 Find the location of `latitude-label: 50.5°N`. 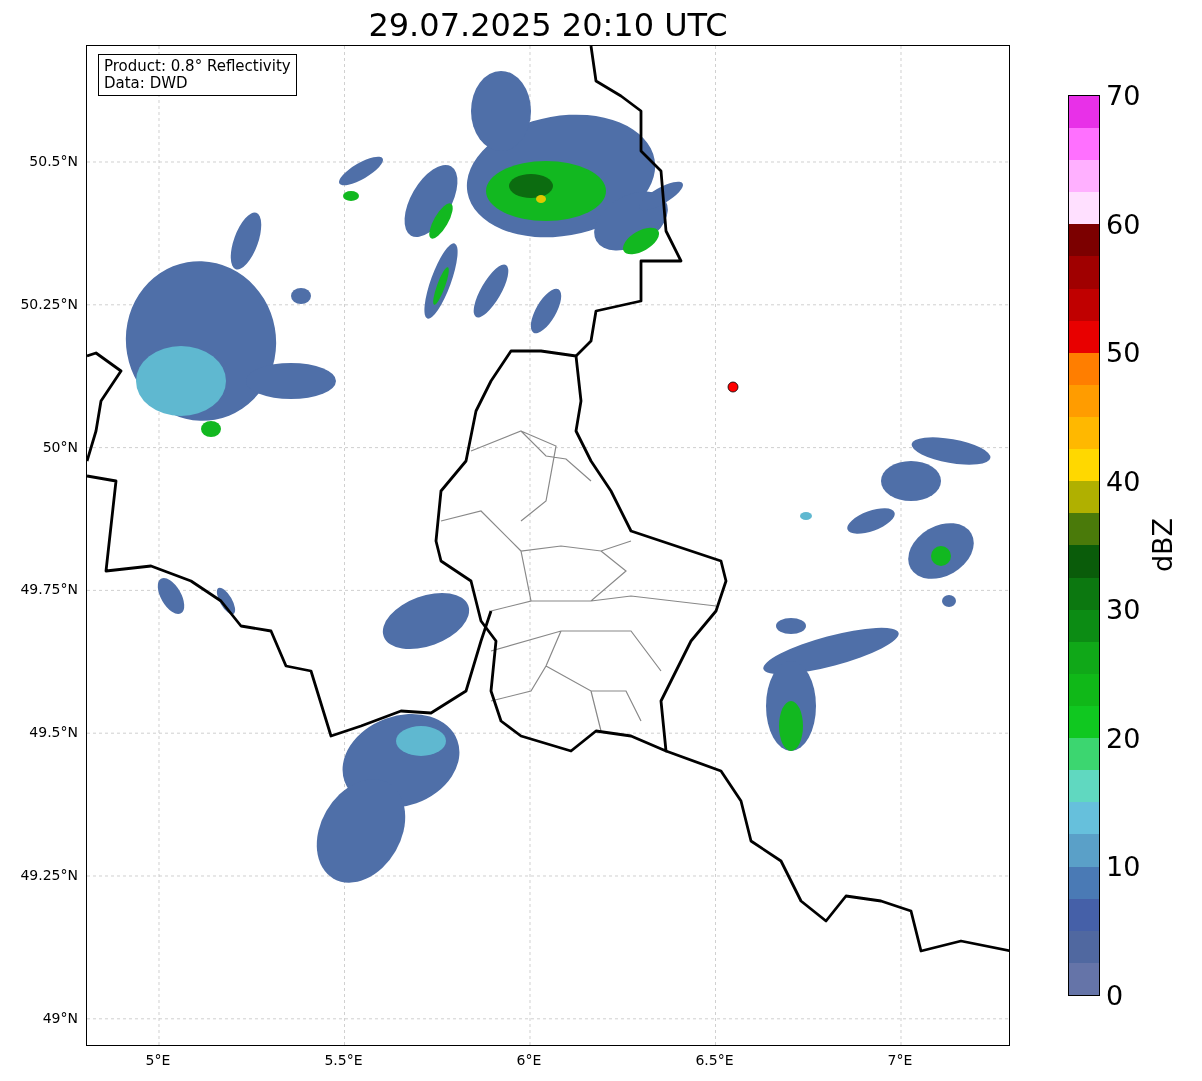

latitude-label: 50.5°N is located at coordinates (53, 161).